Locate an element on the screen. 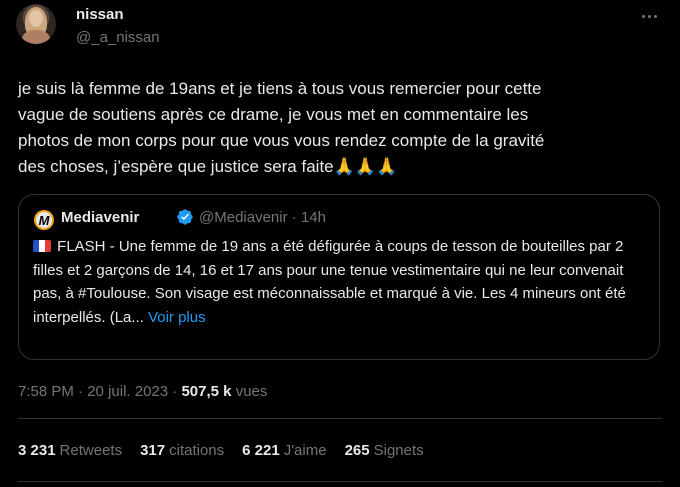 This screenshot has height=487, width=680. views-count: 507,5 k is located at coordinates (206, 391).